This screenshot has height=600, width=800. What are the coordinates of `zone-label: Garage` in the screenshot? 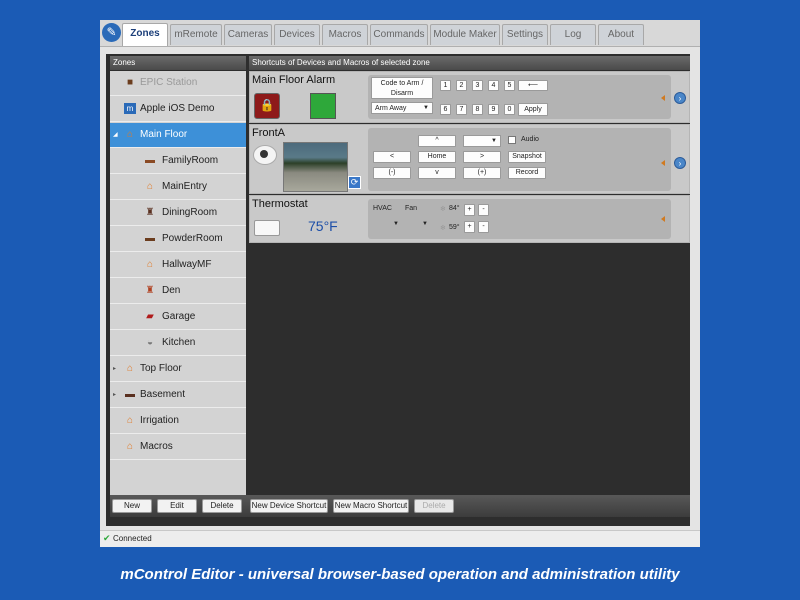 It's located at (179, 316).